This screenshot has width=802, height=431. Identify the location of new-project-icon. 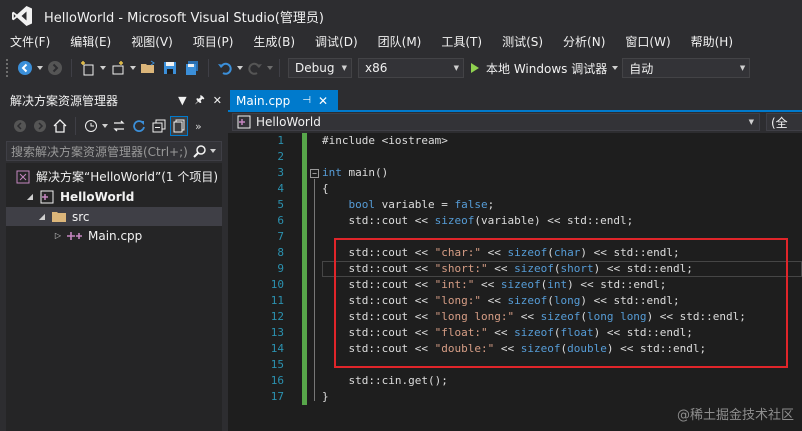
(88, 68).